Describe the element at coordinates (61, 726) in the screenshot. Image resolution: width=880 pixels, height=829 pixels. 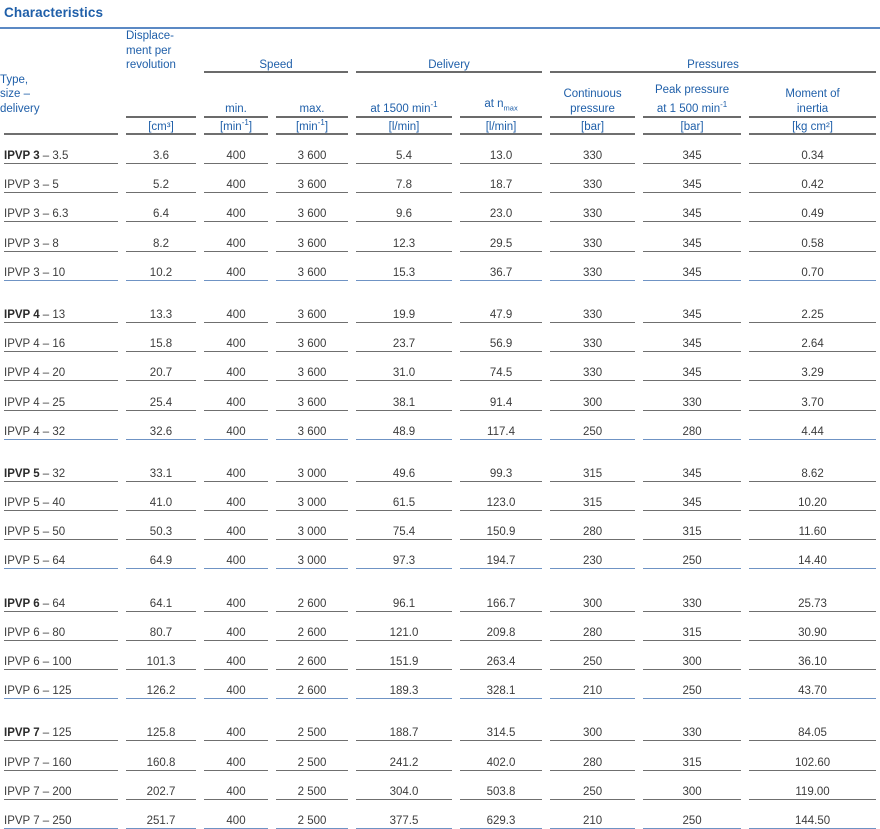
I see `cell-type: IPVP 7 – 125` at that location.